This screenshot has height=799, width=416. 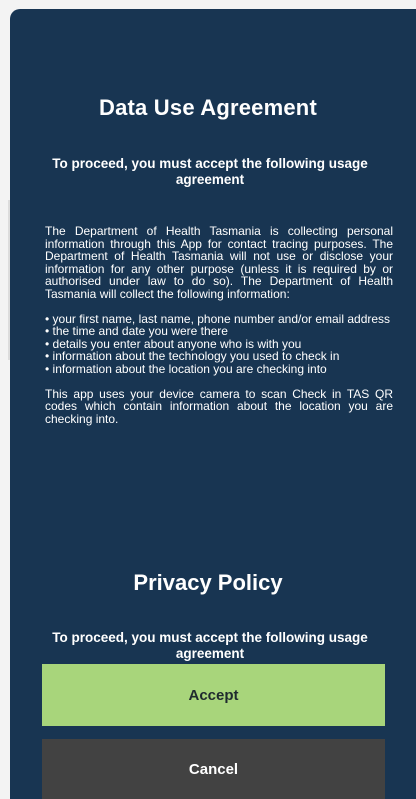 I want to click on agreement-title: Data Use Agreement, so click(x=208, y=107).